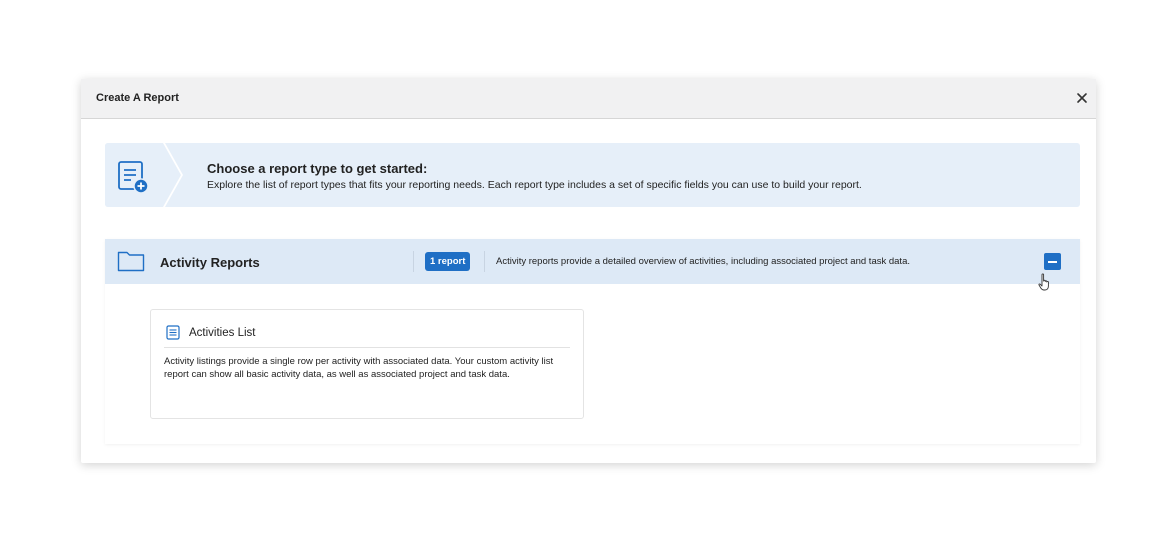 The height and width of the screenshot is (543, 1176). Describe the element at coordinates (367, 347) in the screenshot. I see `card-divider` at that location.